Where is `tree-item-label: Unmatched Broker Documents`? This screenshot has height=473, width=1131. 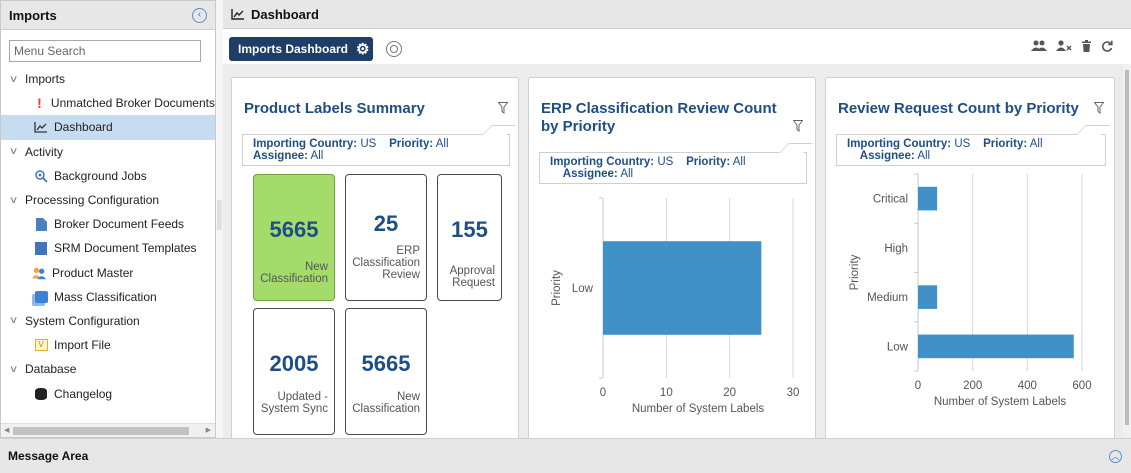 tree-item-label: Unmatched Broker Documents is located at coordinates (132, 103).